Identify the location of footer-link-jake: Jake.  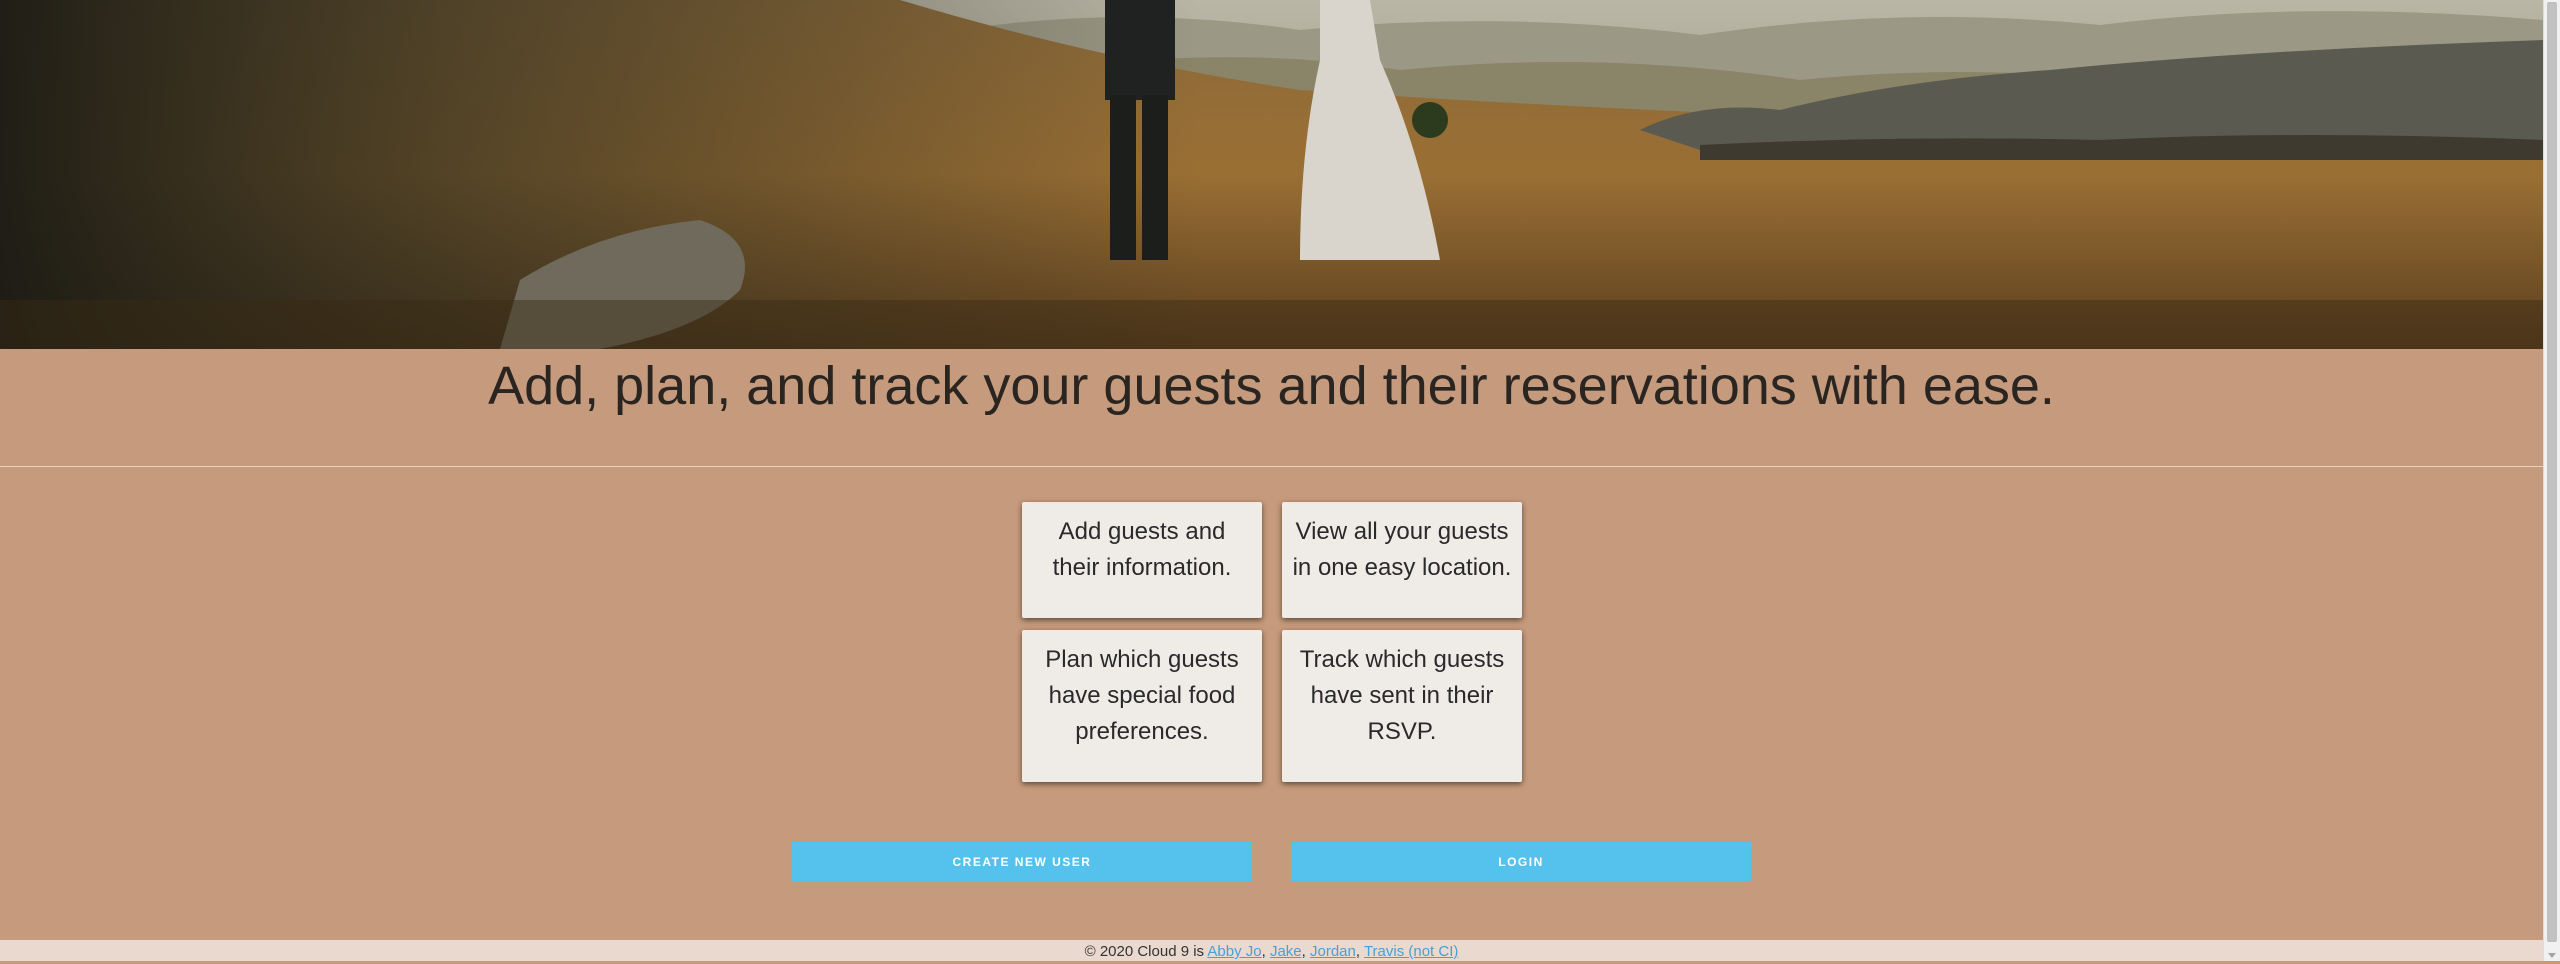
(1286, 951).